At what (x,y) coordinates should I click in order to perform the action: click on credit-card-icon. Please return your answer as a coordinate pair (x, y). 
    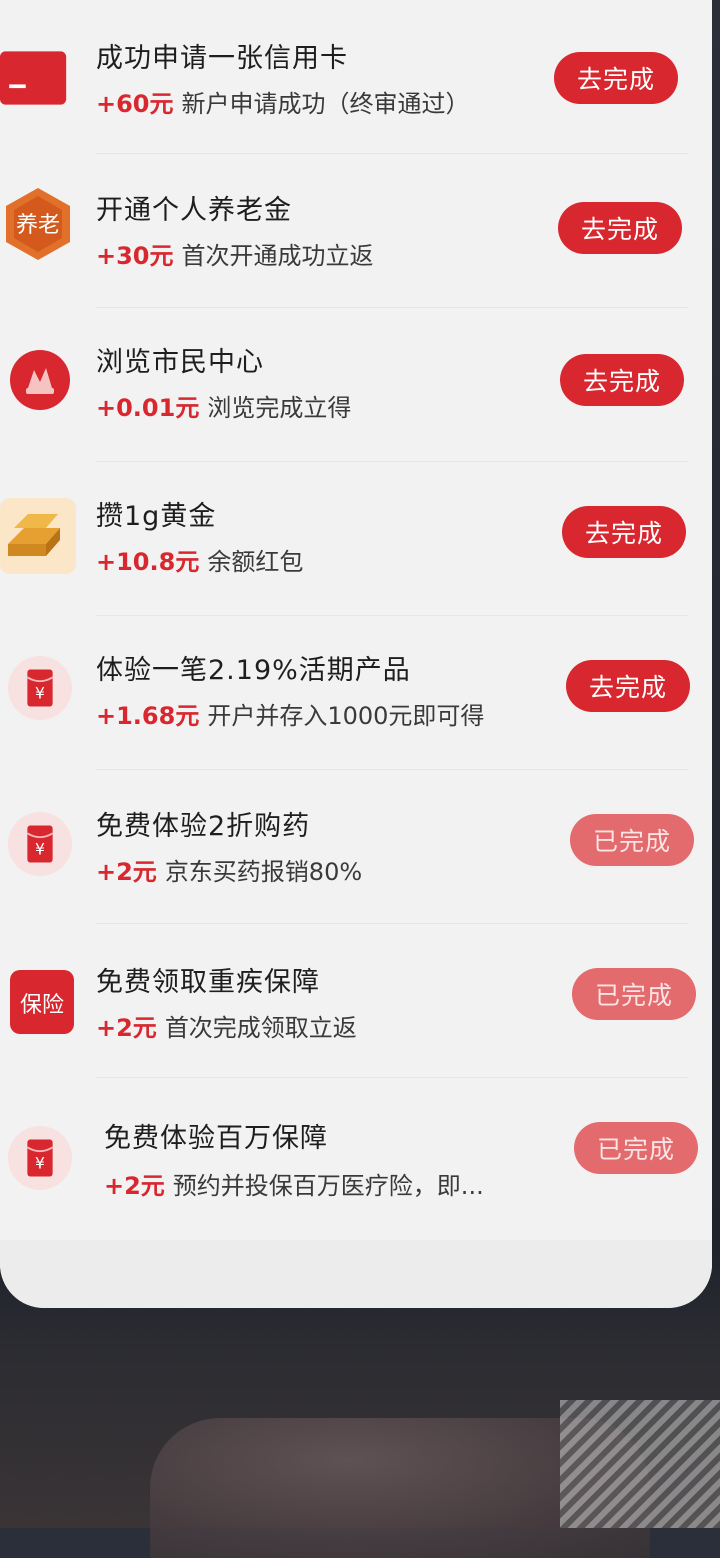
    Looking at the image, I should click on (34, 78).